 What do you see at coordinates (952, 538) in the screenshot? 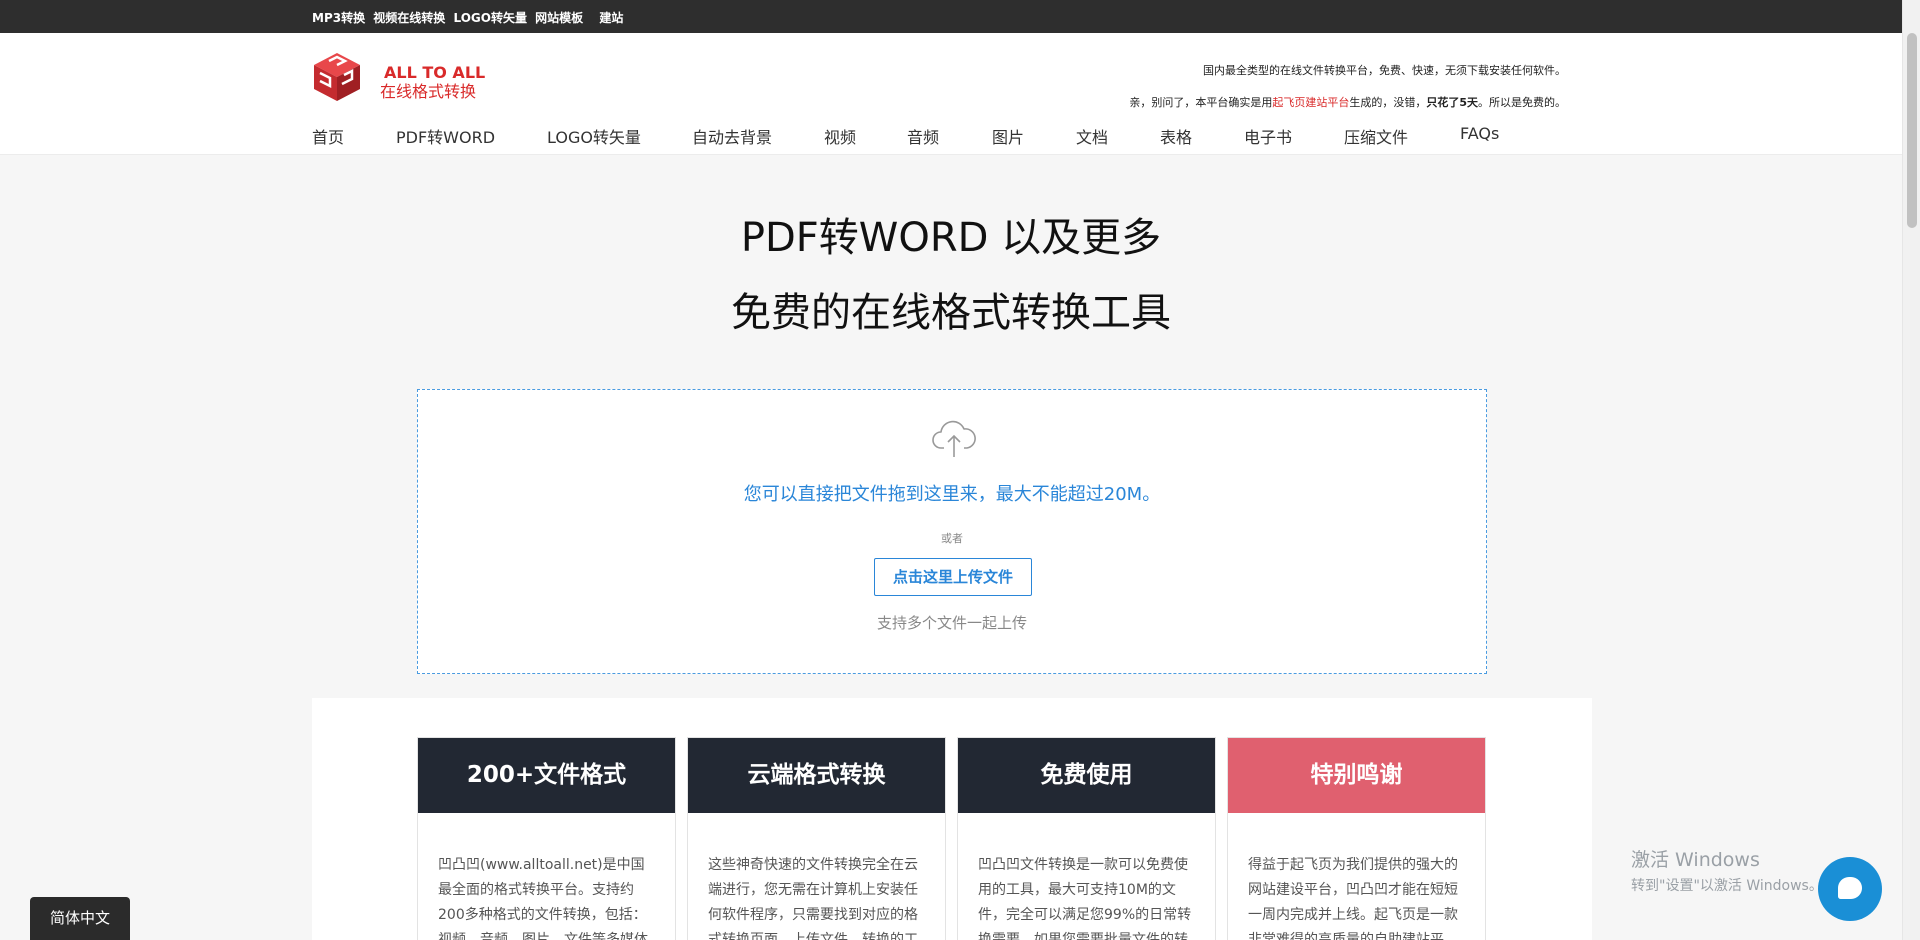
I see `or-separator: 或者` at bounding box center [952, 538].